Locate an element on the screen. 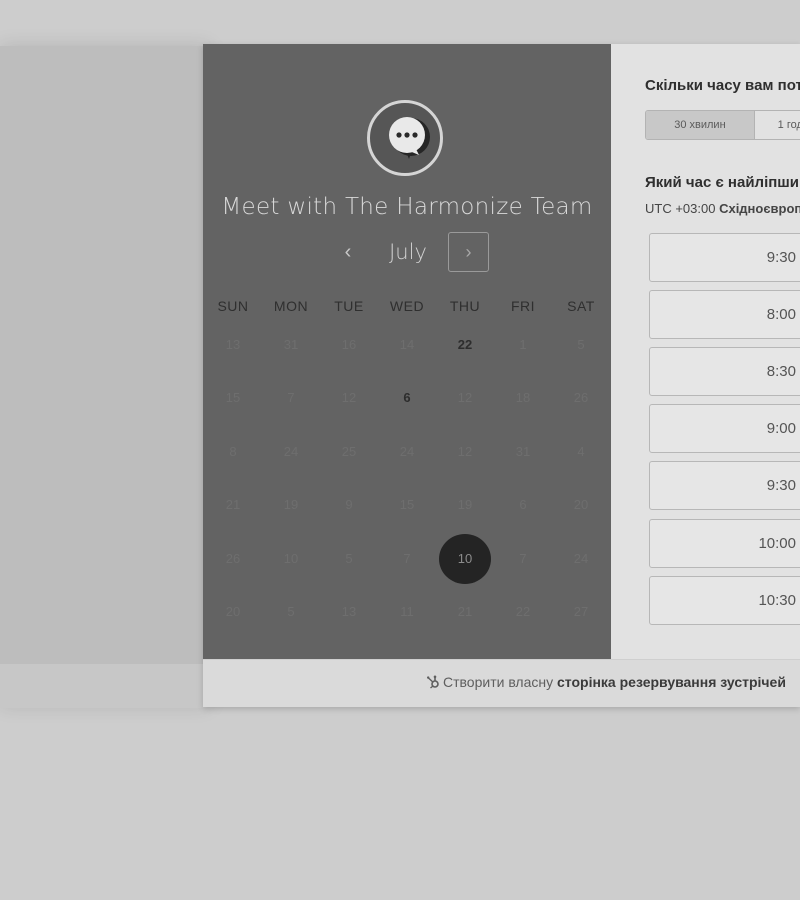  calendar-cell: 7 is located at coordinates (407, 559).